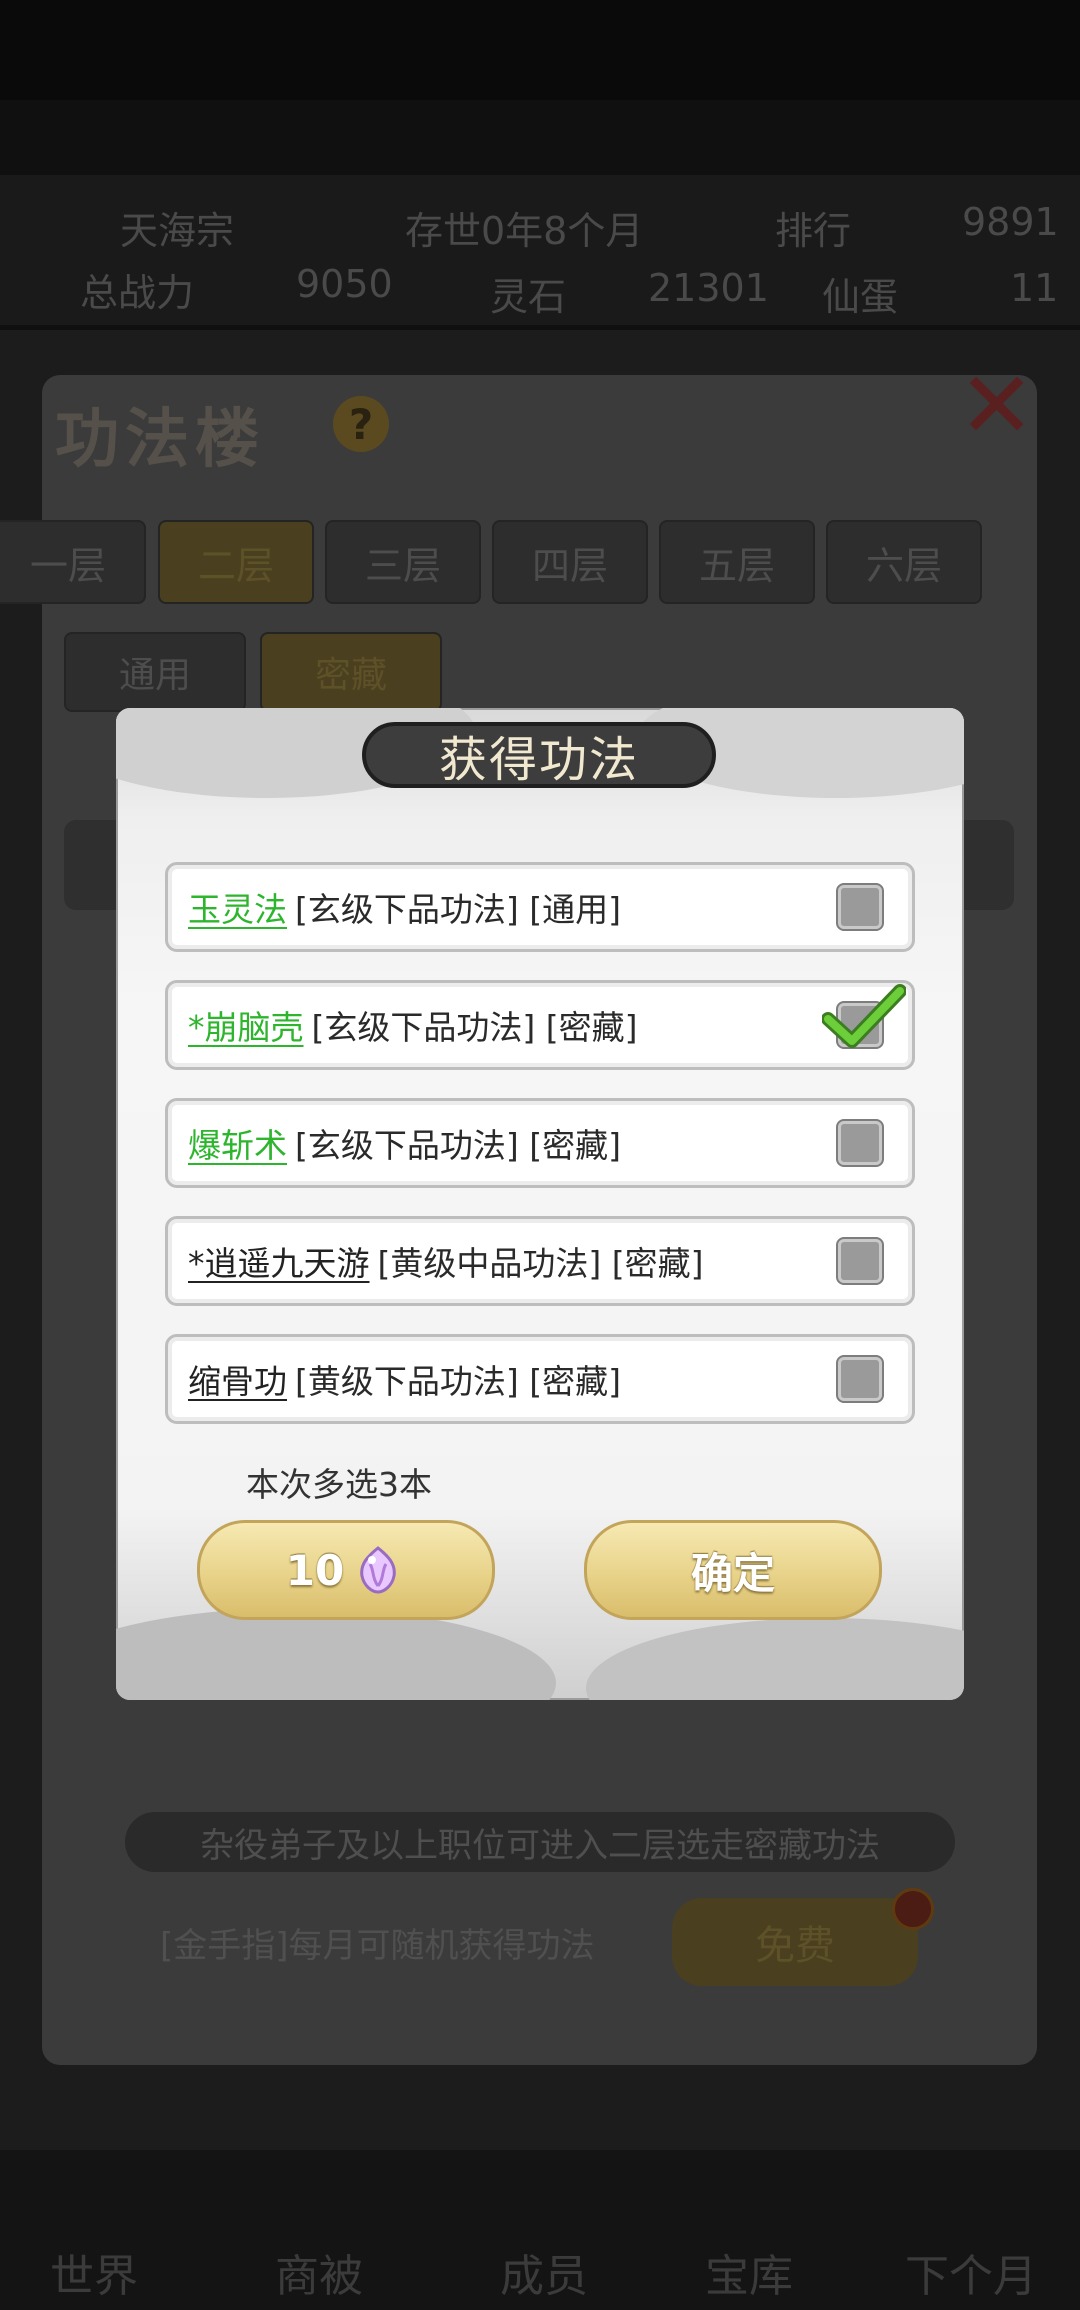  Describe the element at coordinates (137, 293) in the screenshot. I see `power-label: 总战力` at that location.